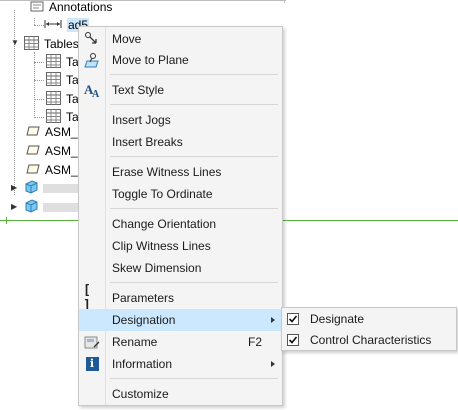 The width and height of the screenshot is (458, 410). I want to click on menu-item-change-orientation: Change Orientation, so click(180, 224).